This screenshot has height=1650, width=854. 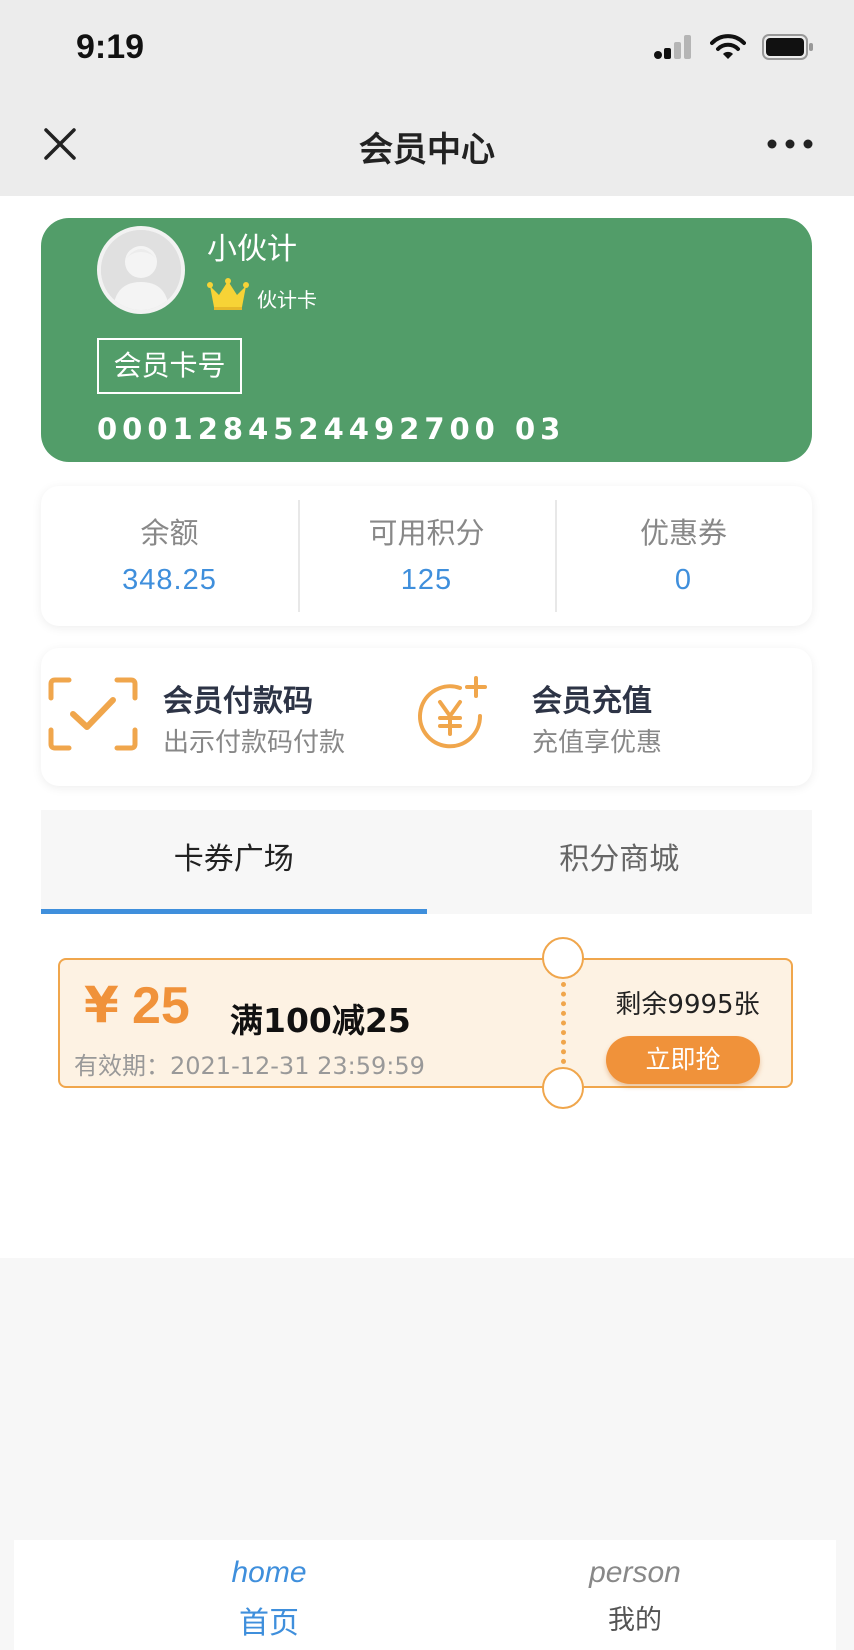 What do you see at coordinates (592, 701) in the screenshot?
I see `action-title: 会员充值` at bounding box center [592, 701].